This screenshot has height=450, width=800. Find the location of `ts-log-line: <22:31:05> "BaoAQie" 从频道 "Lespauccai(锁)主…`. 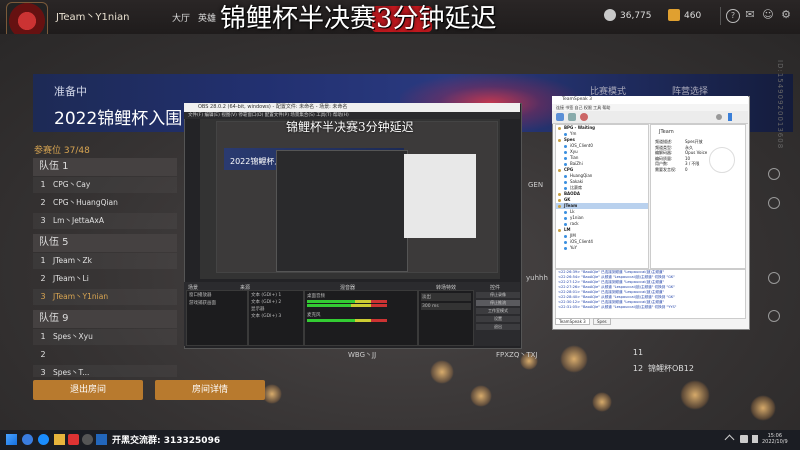

ts-log-line: <22:31:05> "BaoAQie" 从频道 "Lespauccai(锁)主… is located at coordinates (617, 307).